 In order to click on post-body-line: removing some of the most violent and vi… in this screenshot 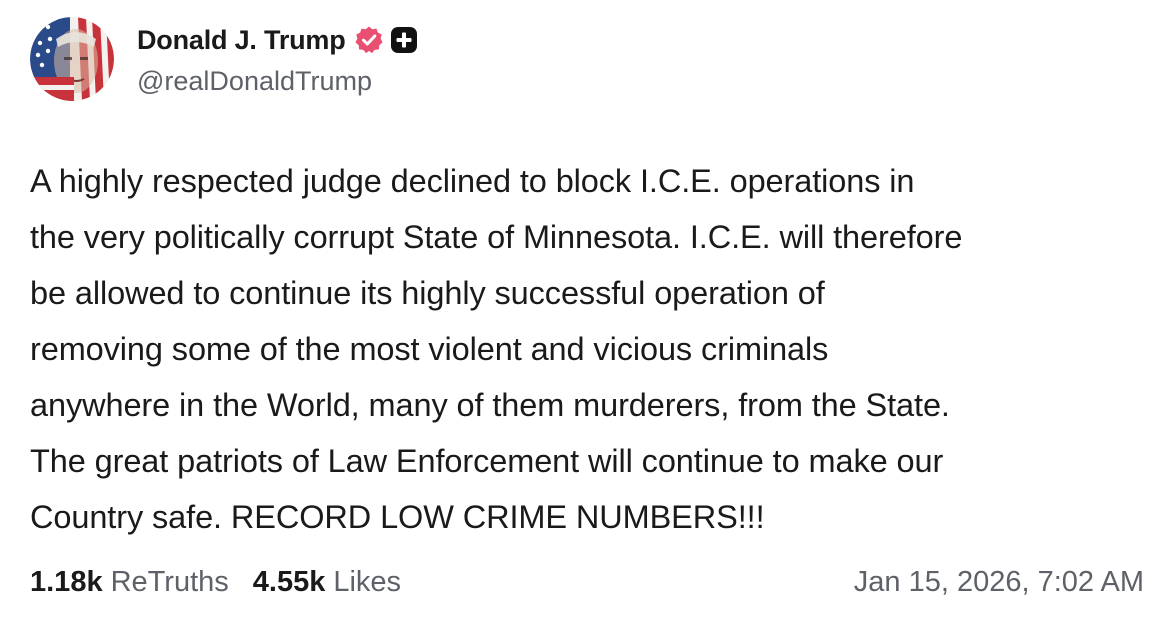, I will do `click(429, 349)`.